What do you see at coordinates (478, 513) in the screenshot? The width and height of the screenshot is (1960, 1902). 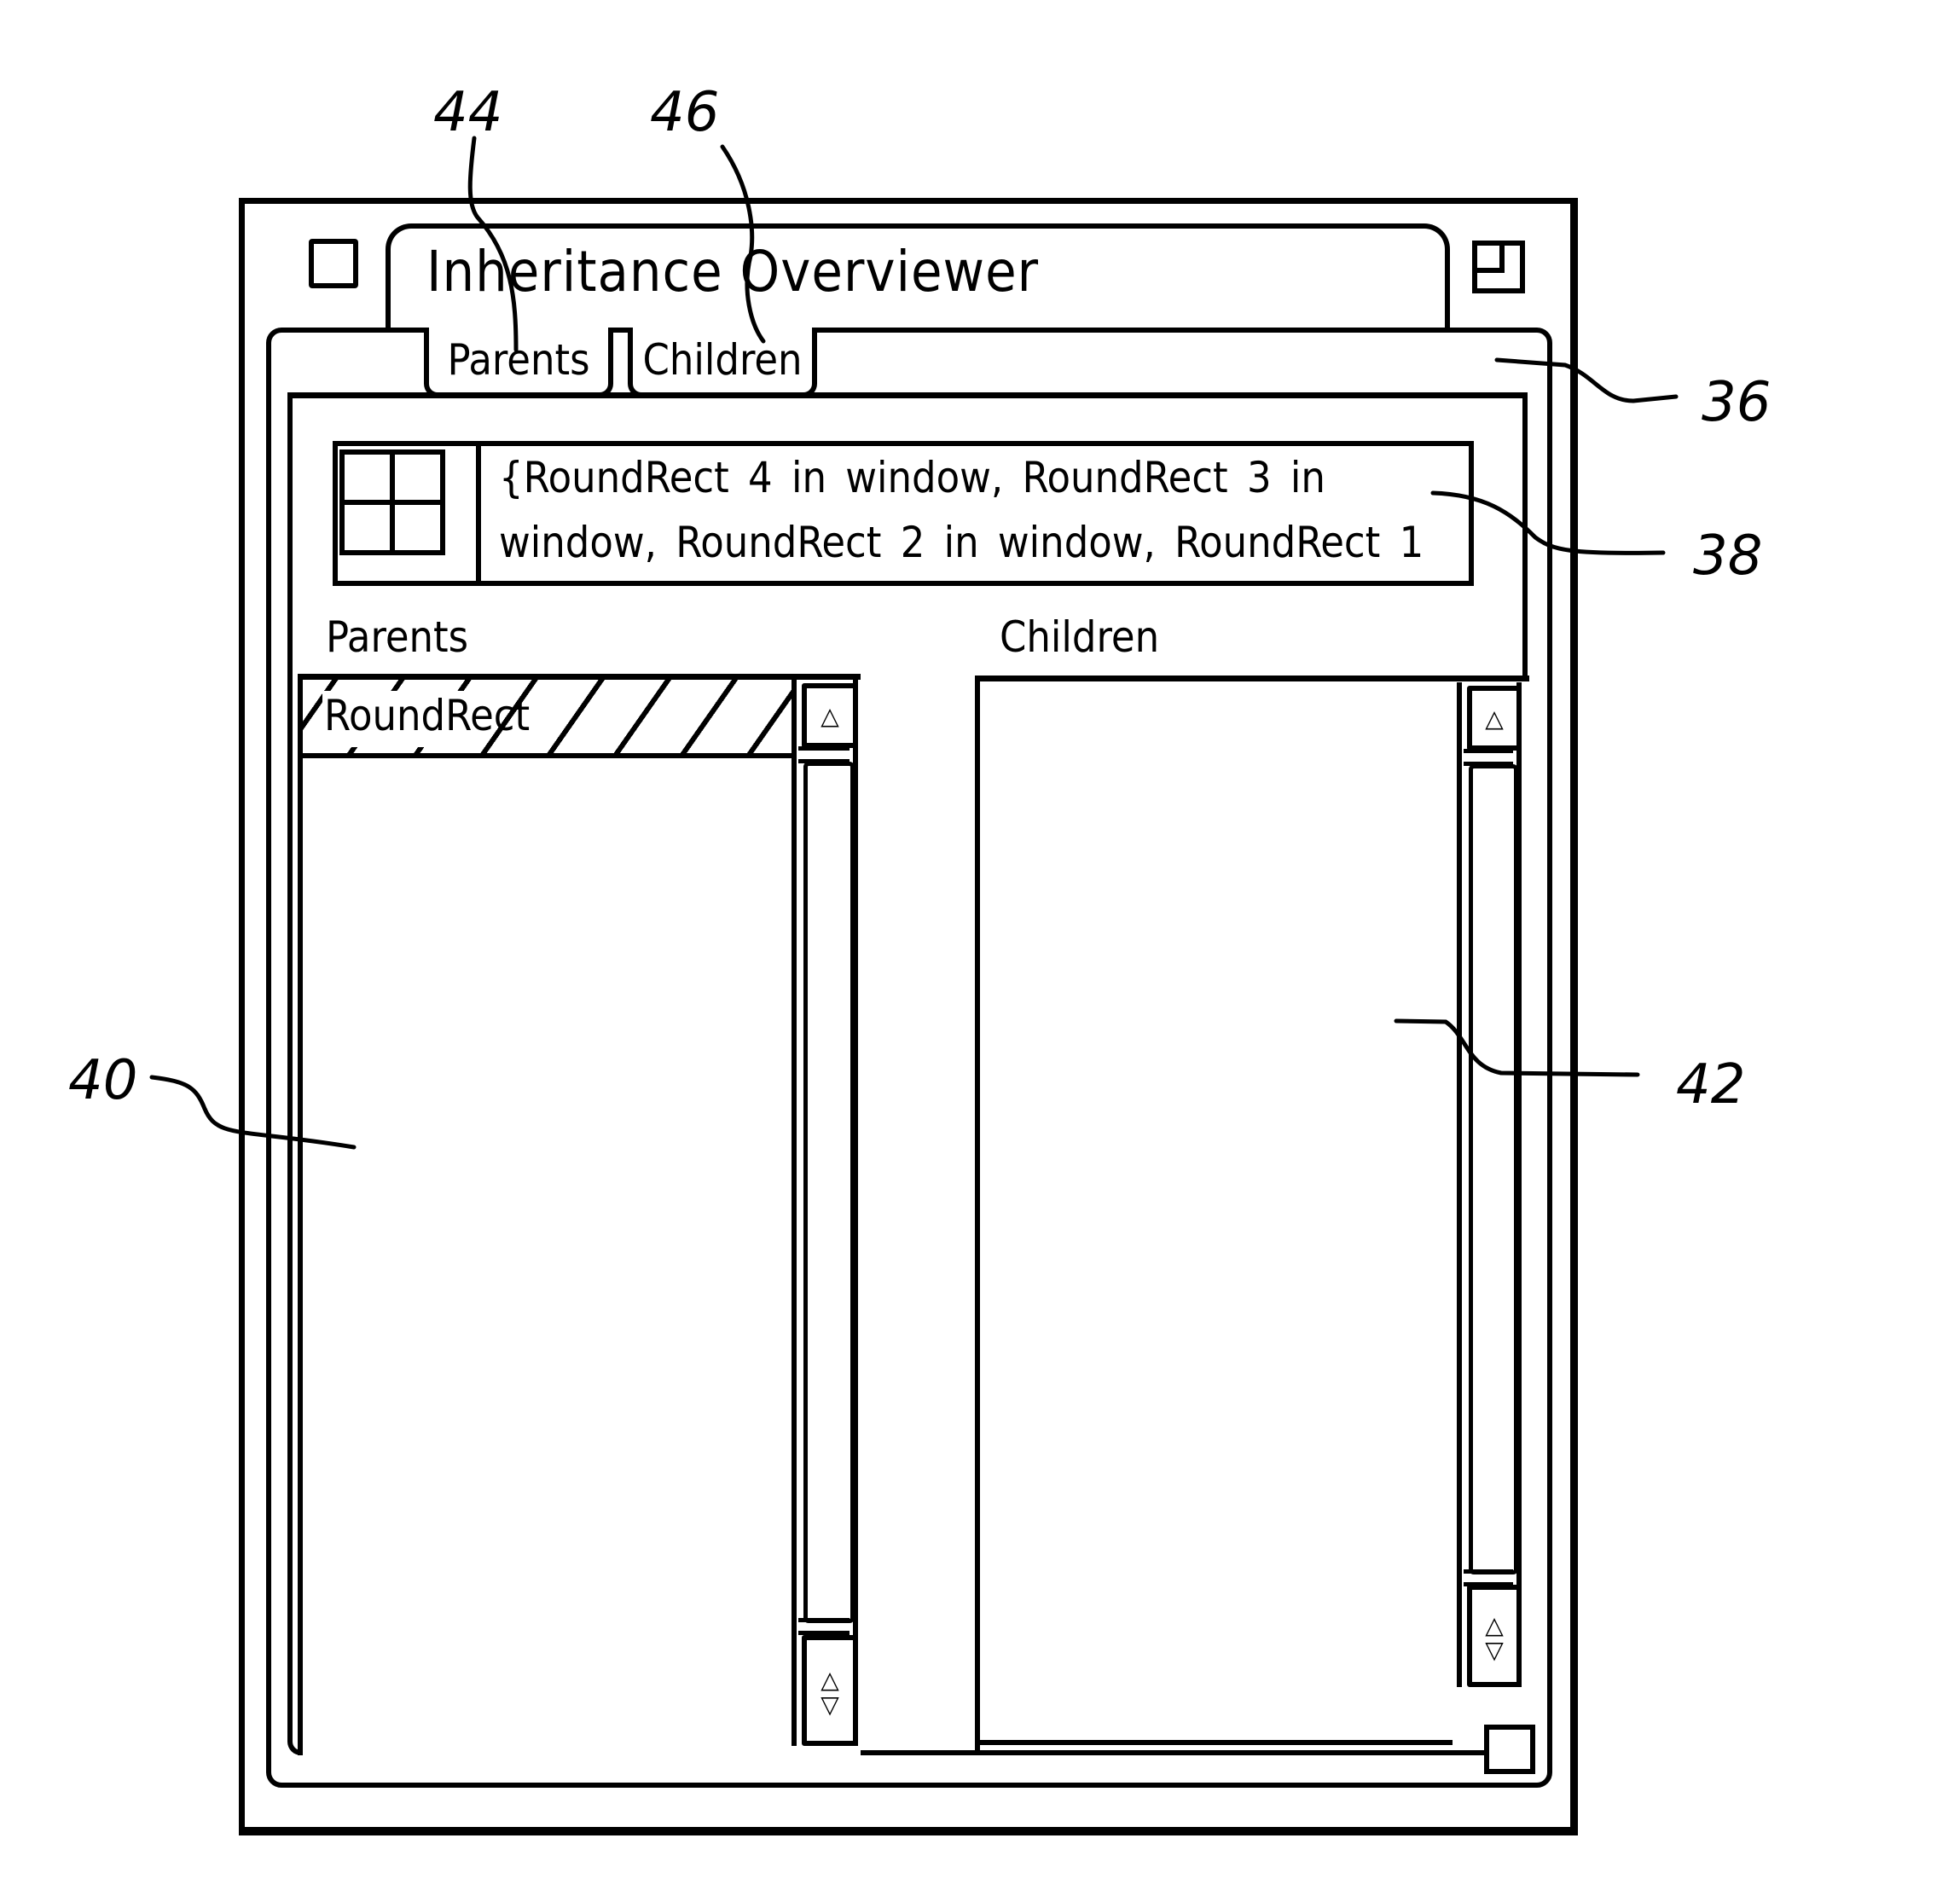 I see `summary-divider` at bounding box center [478, 513].